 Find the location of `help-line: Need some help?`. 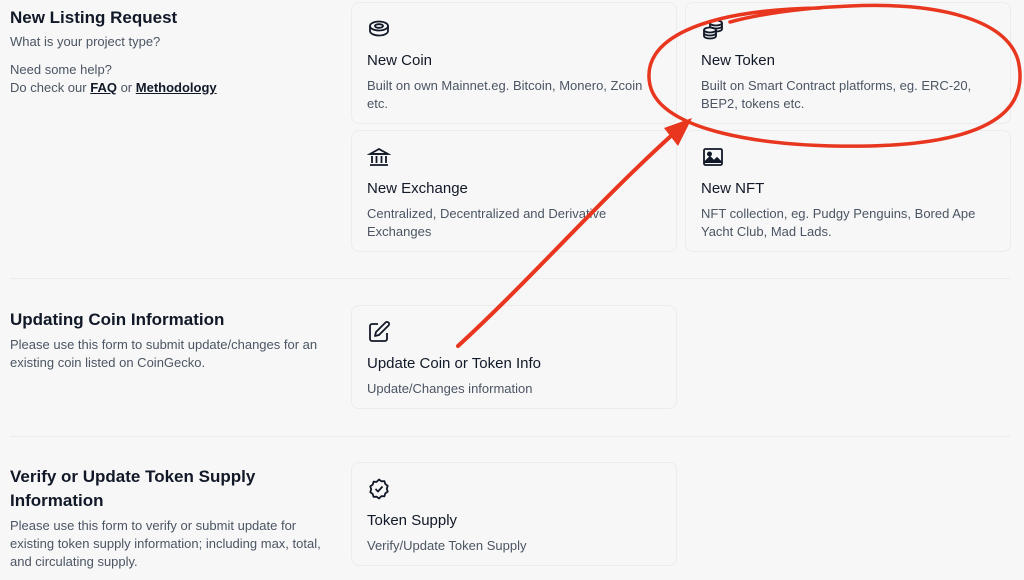

help-line: Need some help? is located at coordinates (61, 69).